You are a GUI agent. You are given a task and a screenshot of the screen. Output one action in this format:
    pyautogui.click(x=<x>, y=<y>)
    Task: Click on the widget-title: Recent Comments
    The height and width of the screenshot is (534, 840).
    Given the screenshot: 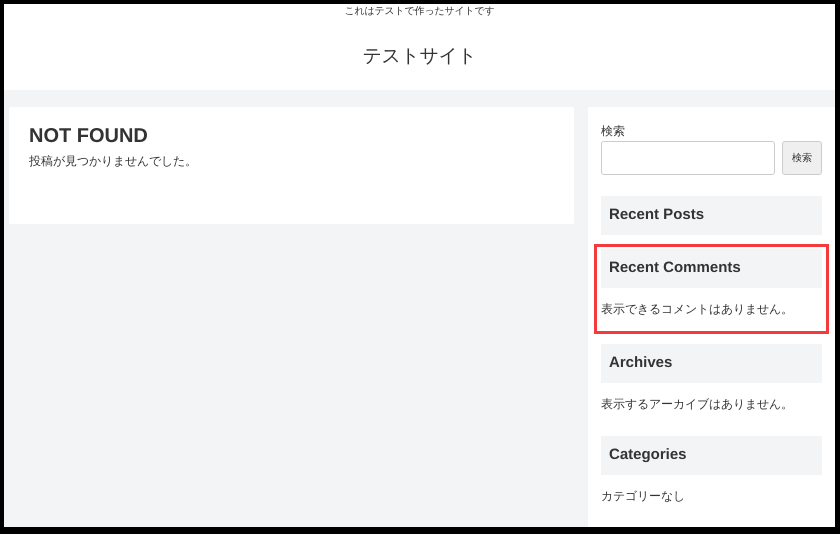 What is the action you would take?
    pyautogui.click(x=711, y=268)
    